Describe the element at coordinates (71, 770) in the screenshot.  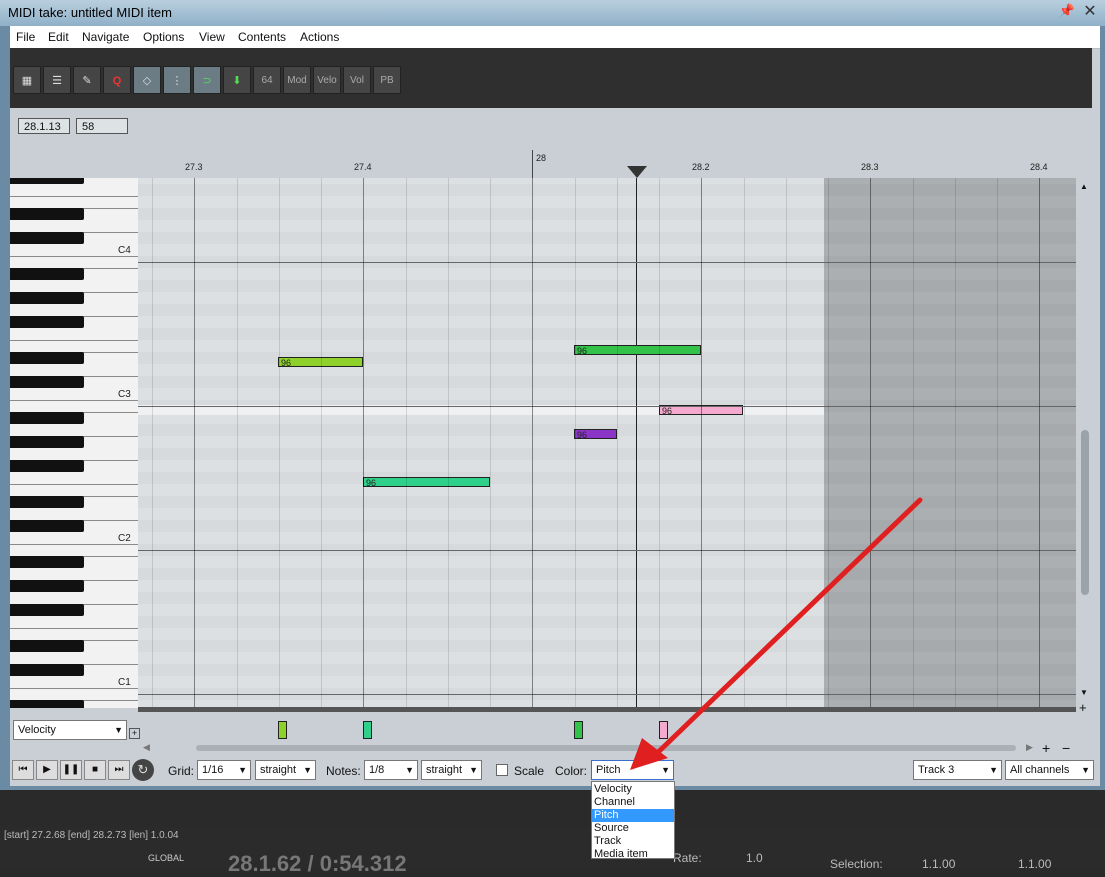
I see `pause-button: ❚❚` at that location.